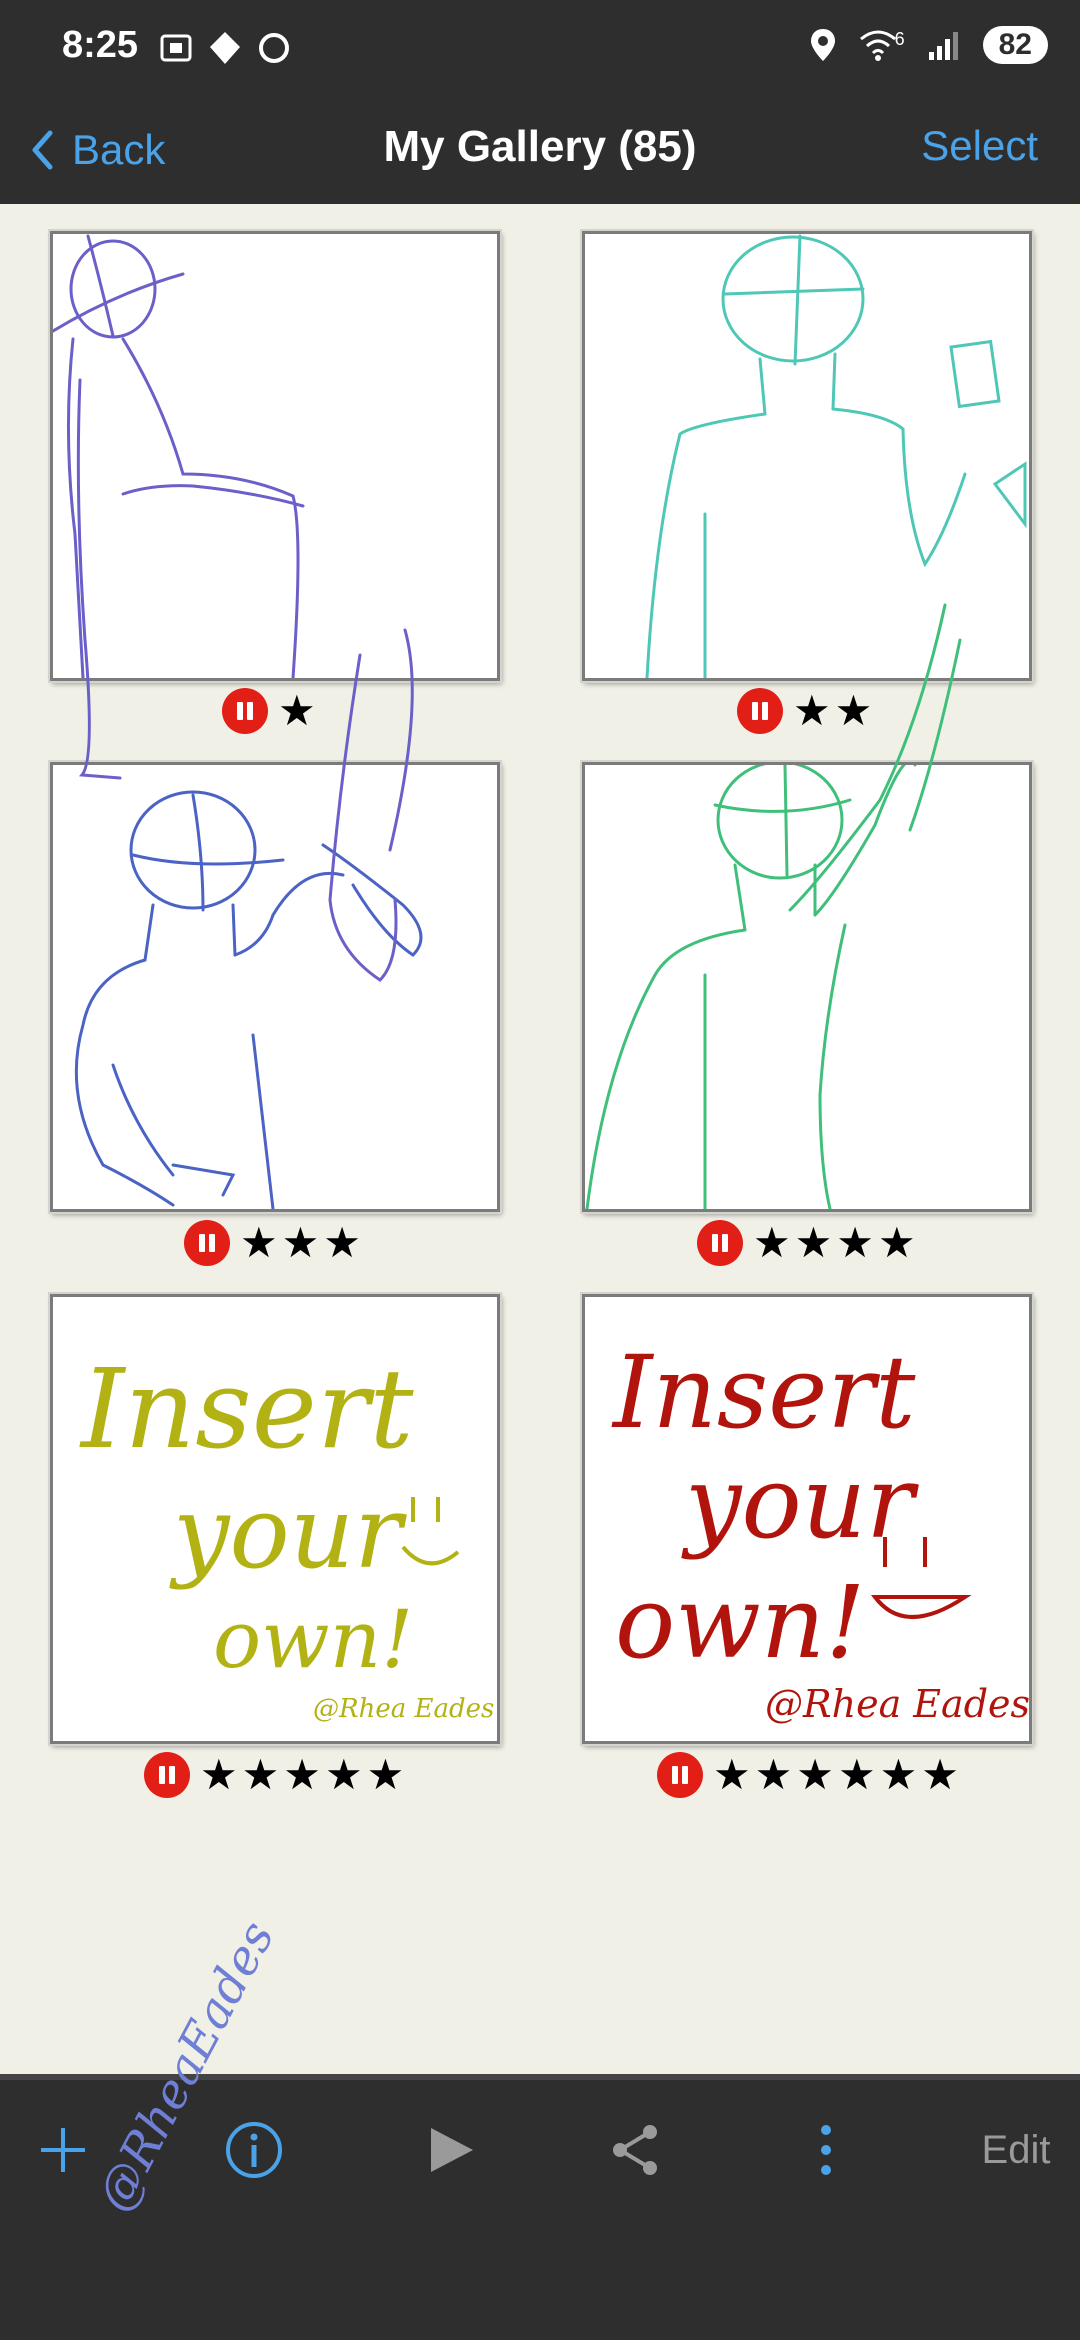 The height and width of the screenshot is (2340, 1080). I want to click on more-button, so click(826, 2150).